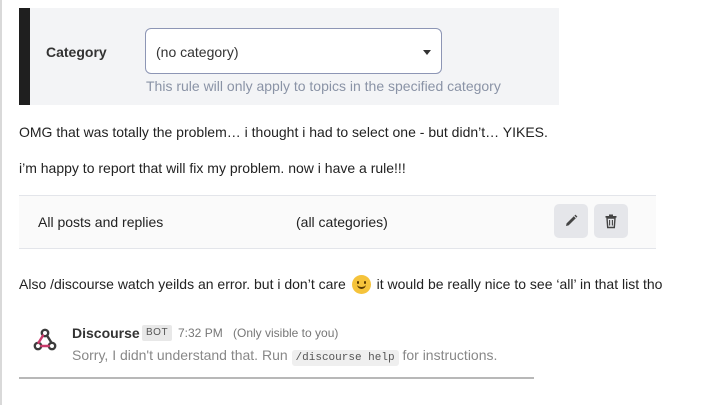 The image size is (728, 405). I want to click on command-code: /discourse help, so click(345, 358).